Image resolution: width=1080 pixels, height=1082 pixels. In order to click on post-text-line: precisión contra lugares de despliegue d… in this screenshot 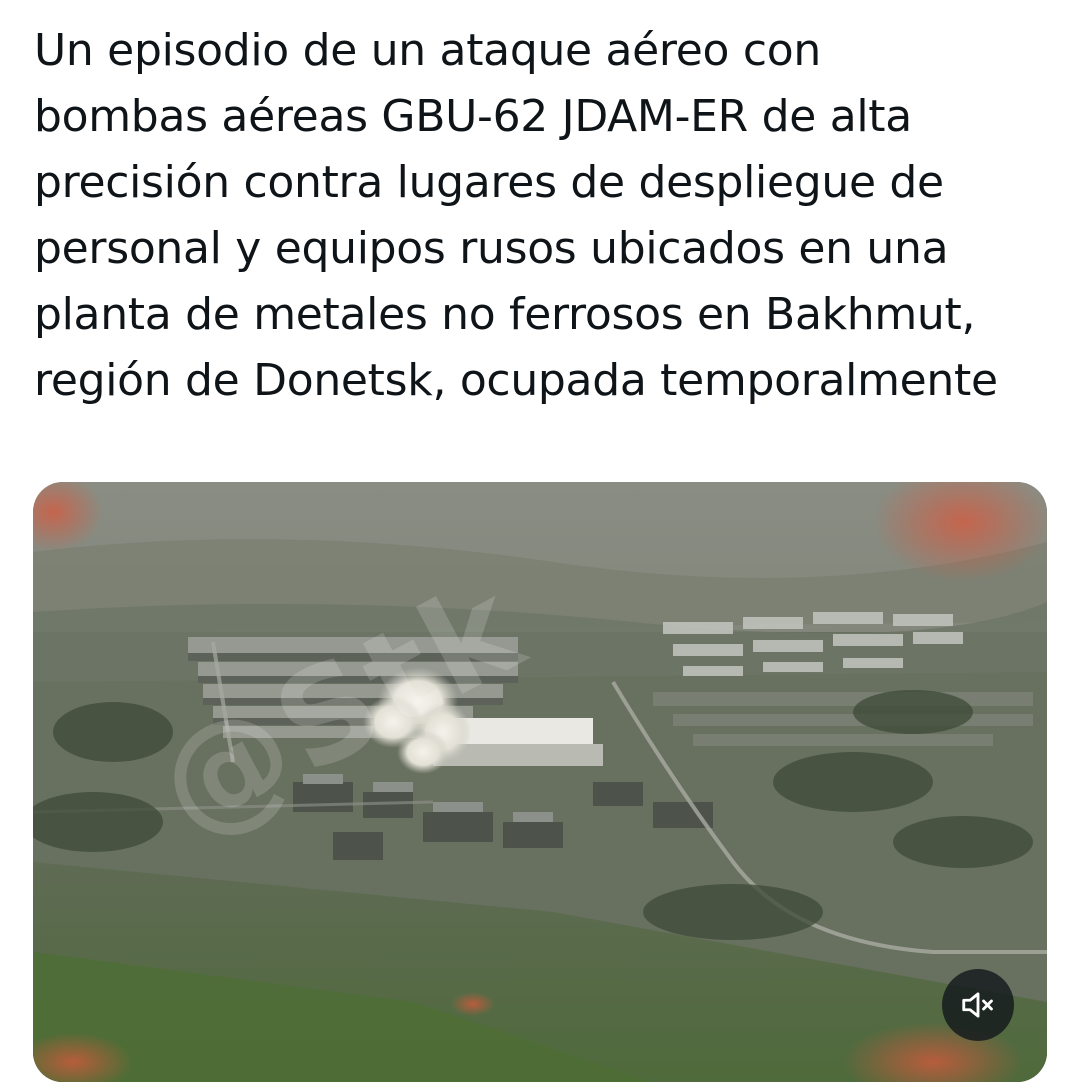, I will do `click(489, 182)`.